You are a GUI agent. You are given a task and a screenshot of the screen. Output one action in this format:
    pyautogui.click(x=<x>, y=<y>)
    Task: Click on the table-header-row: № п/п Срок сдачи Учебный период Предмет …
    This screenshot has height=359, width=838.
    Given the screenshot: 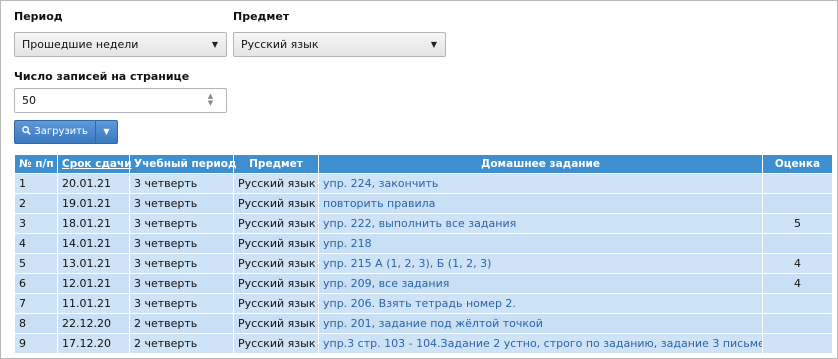 What is the action you would take?
    pyautogui.click(x=423, y=164)
    